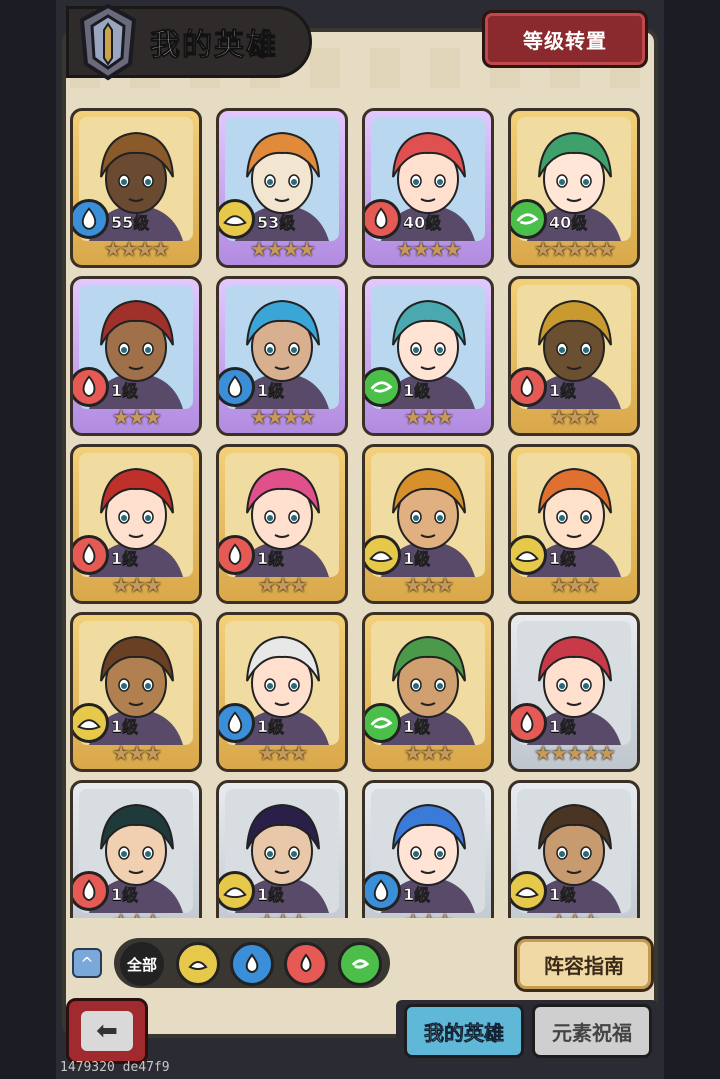 The height and width of the screenshot is (1079, 720). I want to click on tab-element-blessing: 元素祝福, so click(592, 1031).